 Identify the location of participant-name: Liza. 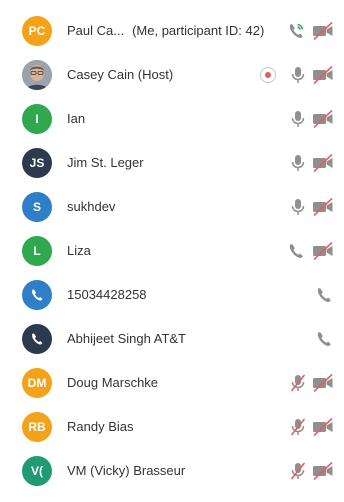
(79, 251).